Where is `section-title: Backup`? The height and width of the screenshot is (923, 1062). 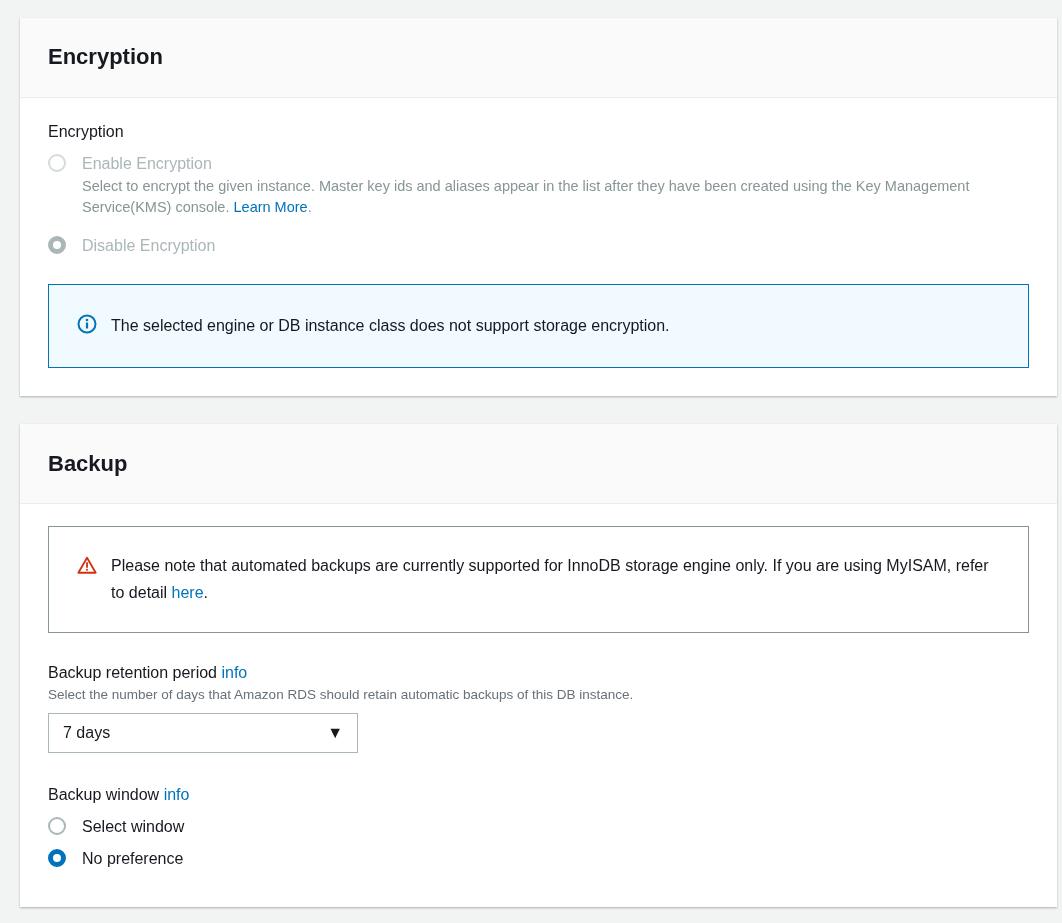
section-title: Backup is located at coordinates (88, 464).